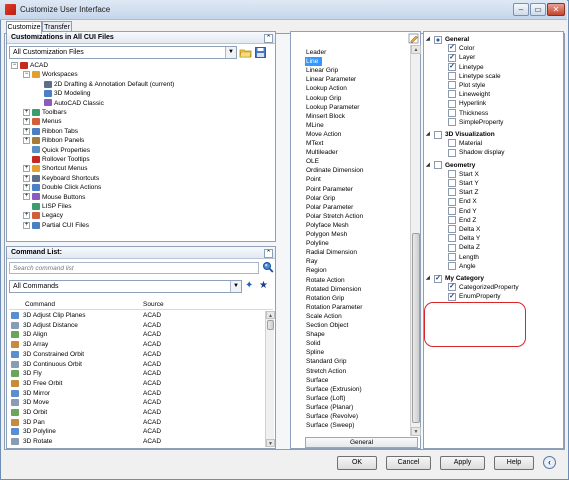  What do you see at coordinates (316, 270) in the screenshot?
I see `object-type-item: Region` at bounding box center [316, 270].